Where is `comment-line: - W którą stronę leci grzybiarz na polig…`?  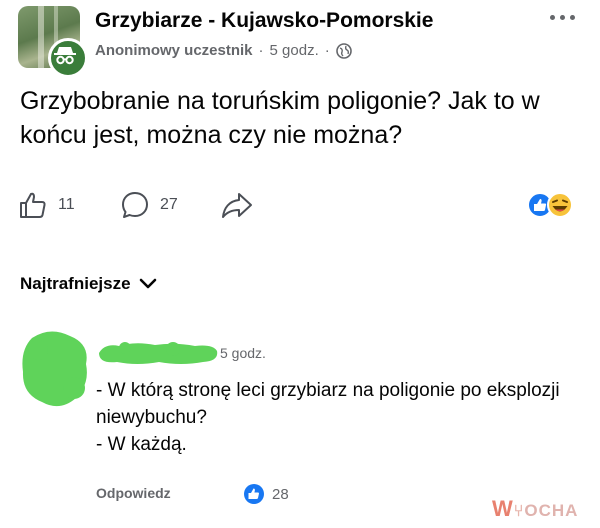 comment-line: - W którą stronę leci grzybiarz na polig… is located at coordinates (328, 404).